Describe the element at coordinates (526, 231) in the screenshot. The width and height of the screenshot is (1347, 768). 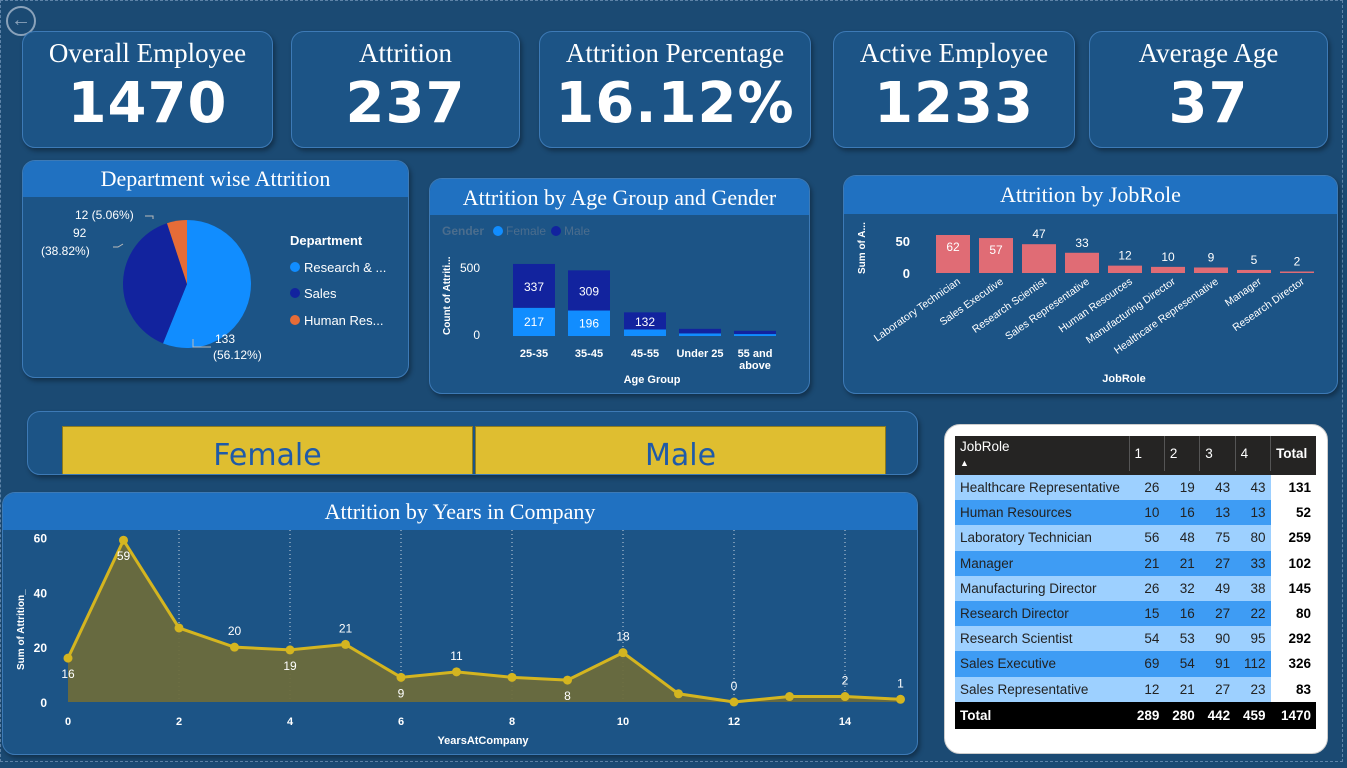
I see `legend-female: Female` at that location.